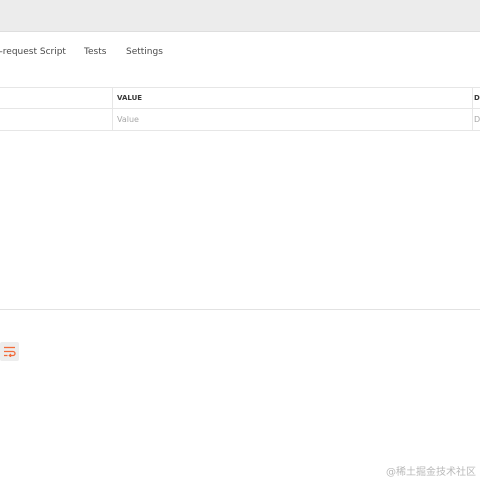 The height and width of the screenshot is (480, 480). Describe the element at coordinates (476, 98) in the screenshot. I see `header-description: D` at that location.